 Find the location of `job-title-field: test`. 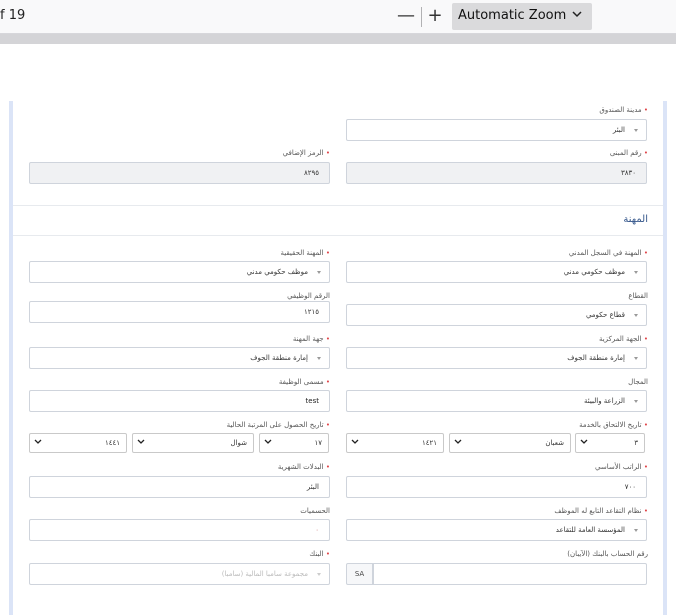

job-title-field: test is located at coordinates (179, 401).